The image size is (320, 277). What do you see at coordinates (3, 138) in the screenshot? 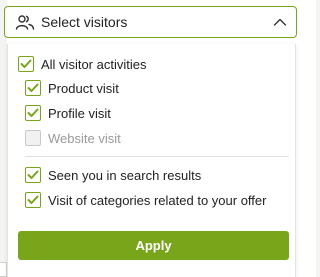
I see `page-background-left` at bounding box center [3, 138].